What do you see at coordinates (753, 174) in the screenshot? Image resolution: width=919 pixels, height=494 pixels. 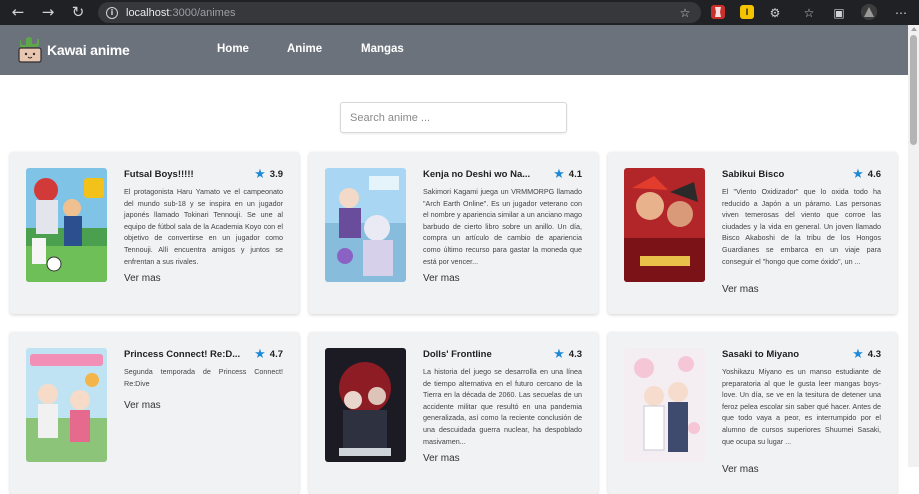 I see `anime-title: Sabikui Bisco` at bounding box center [753, 174].